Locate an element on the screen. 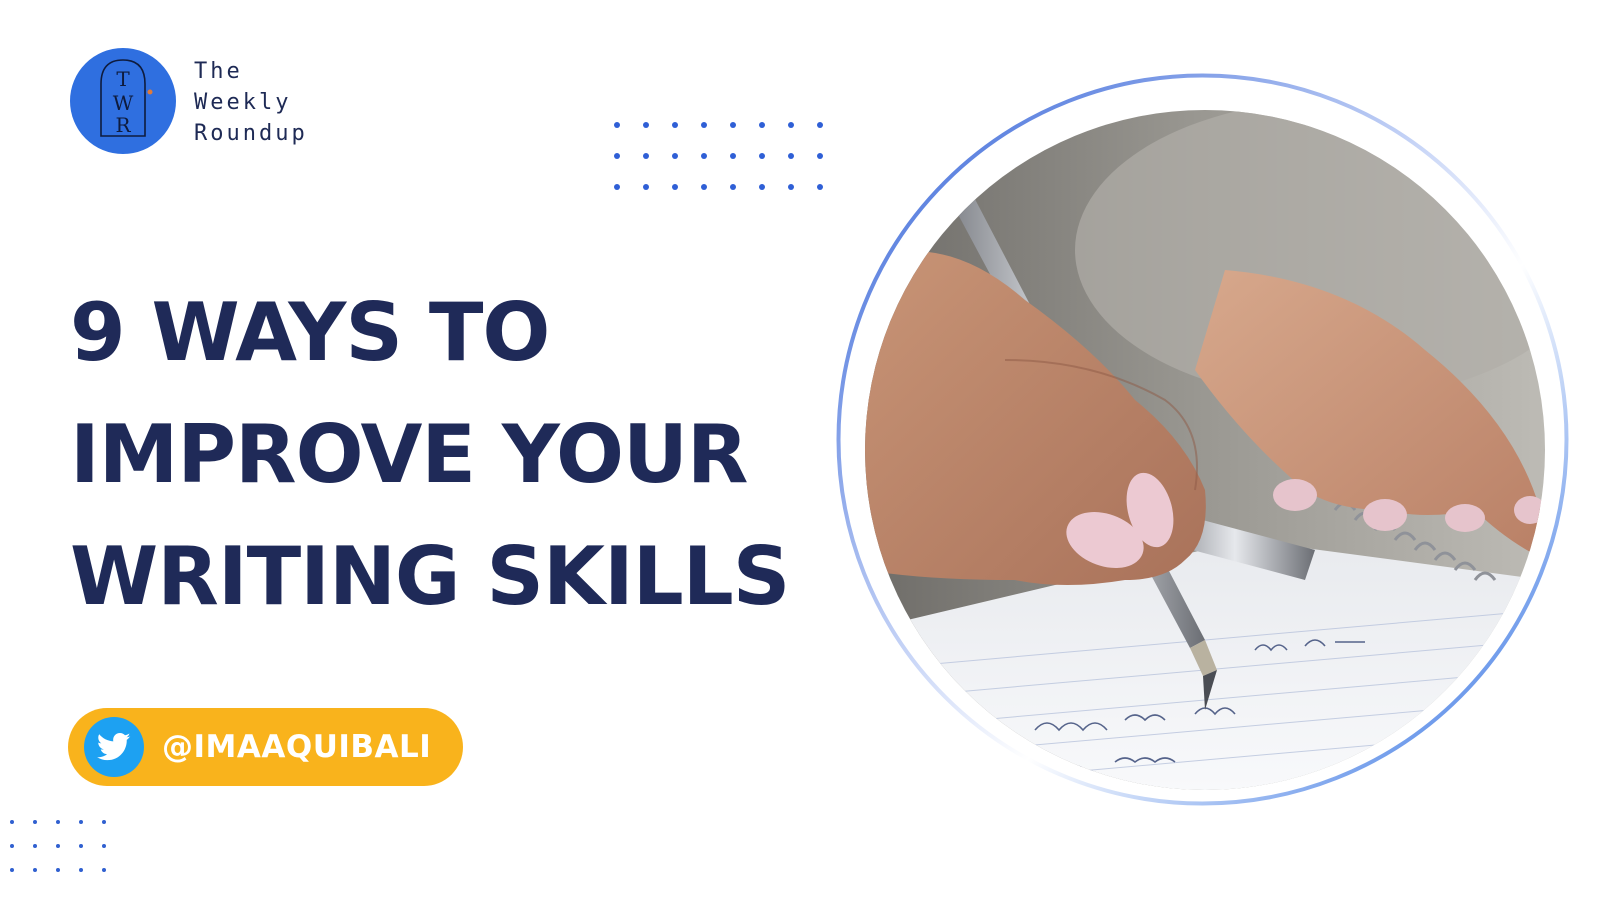  logo-emblem: T W R is located at coordinates (123, 101).